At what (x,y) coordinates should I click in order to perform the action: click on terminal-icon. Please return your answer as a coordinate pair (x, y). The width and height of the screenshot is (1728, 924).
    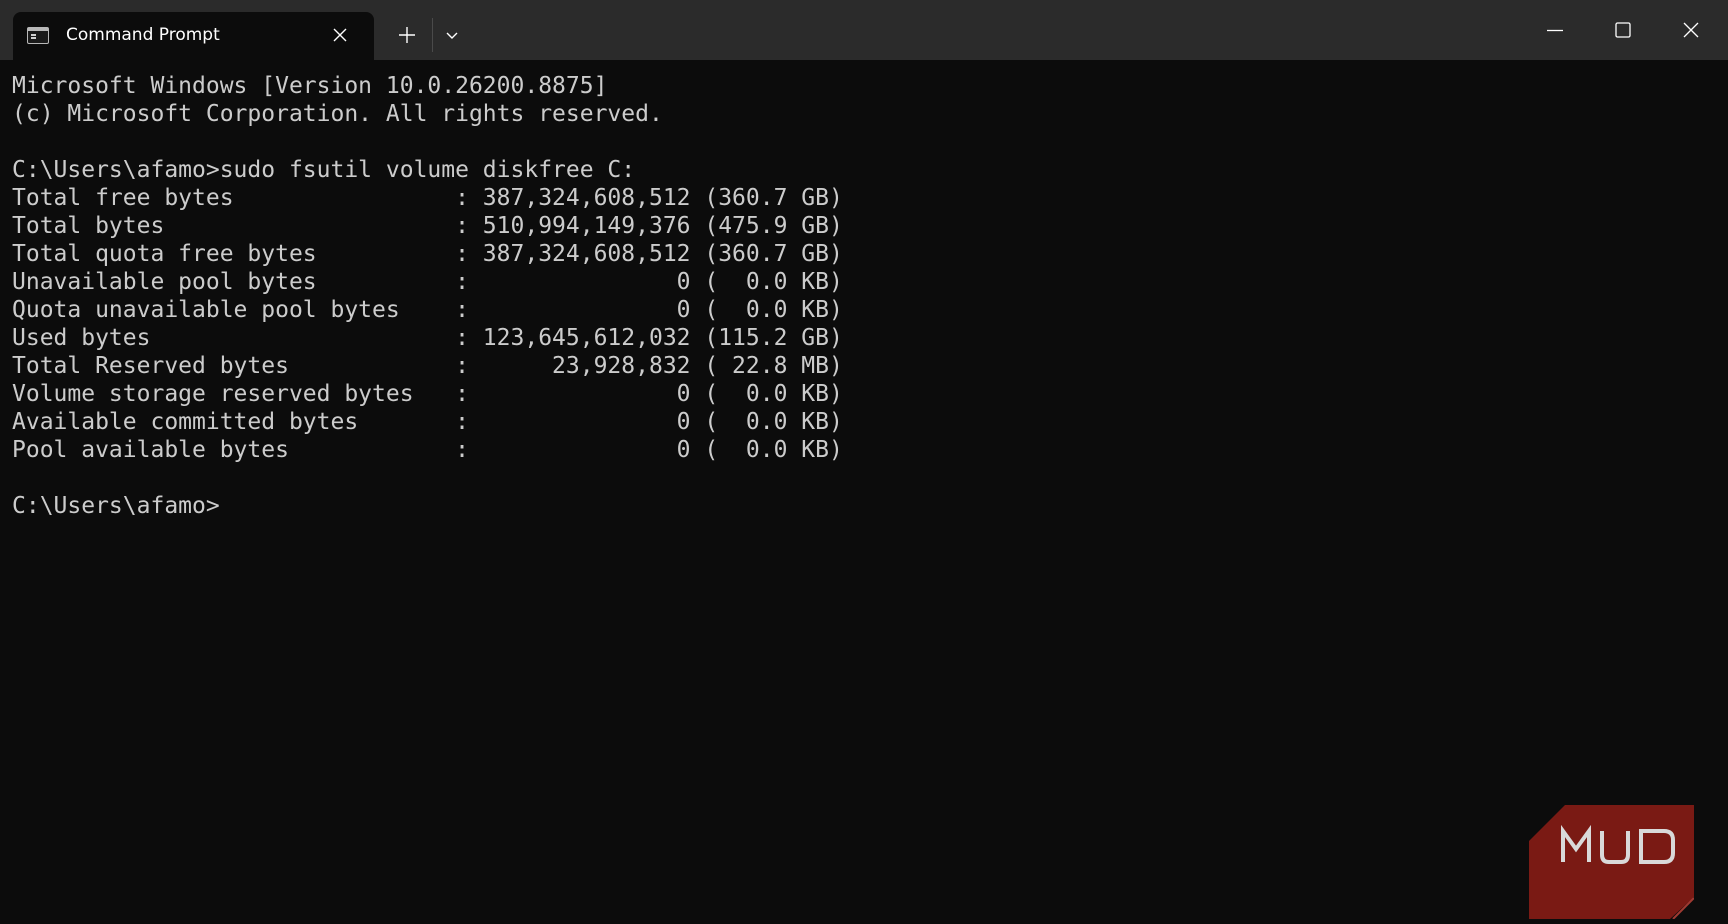
    Looking at the image, I should click on (38, 35).